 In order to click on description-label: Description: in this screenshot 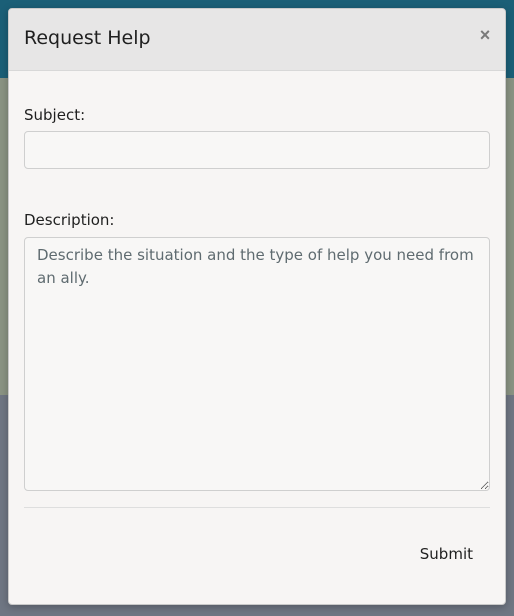, I will do `click(69, 220)`.